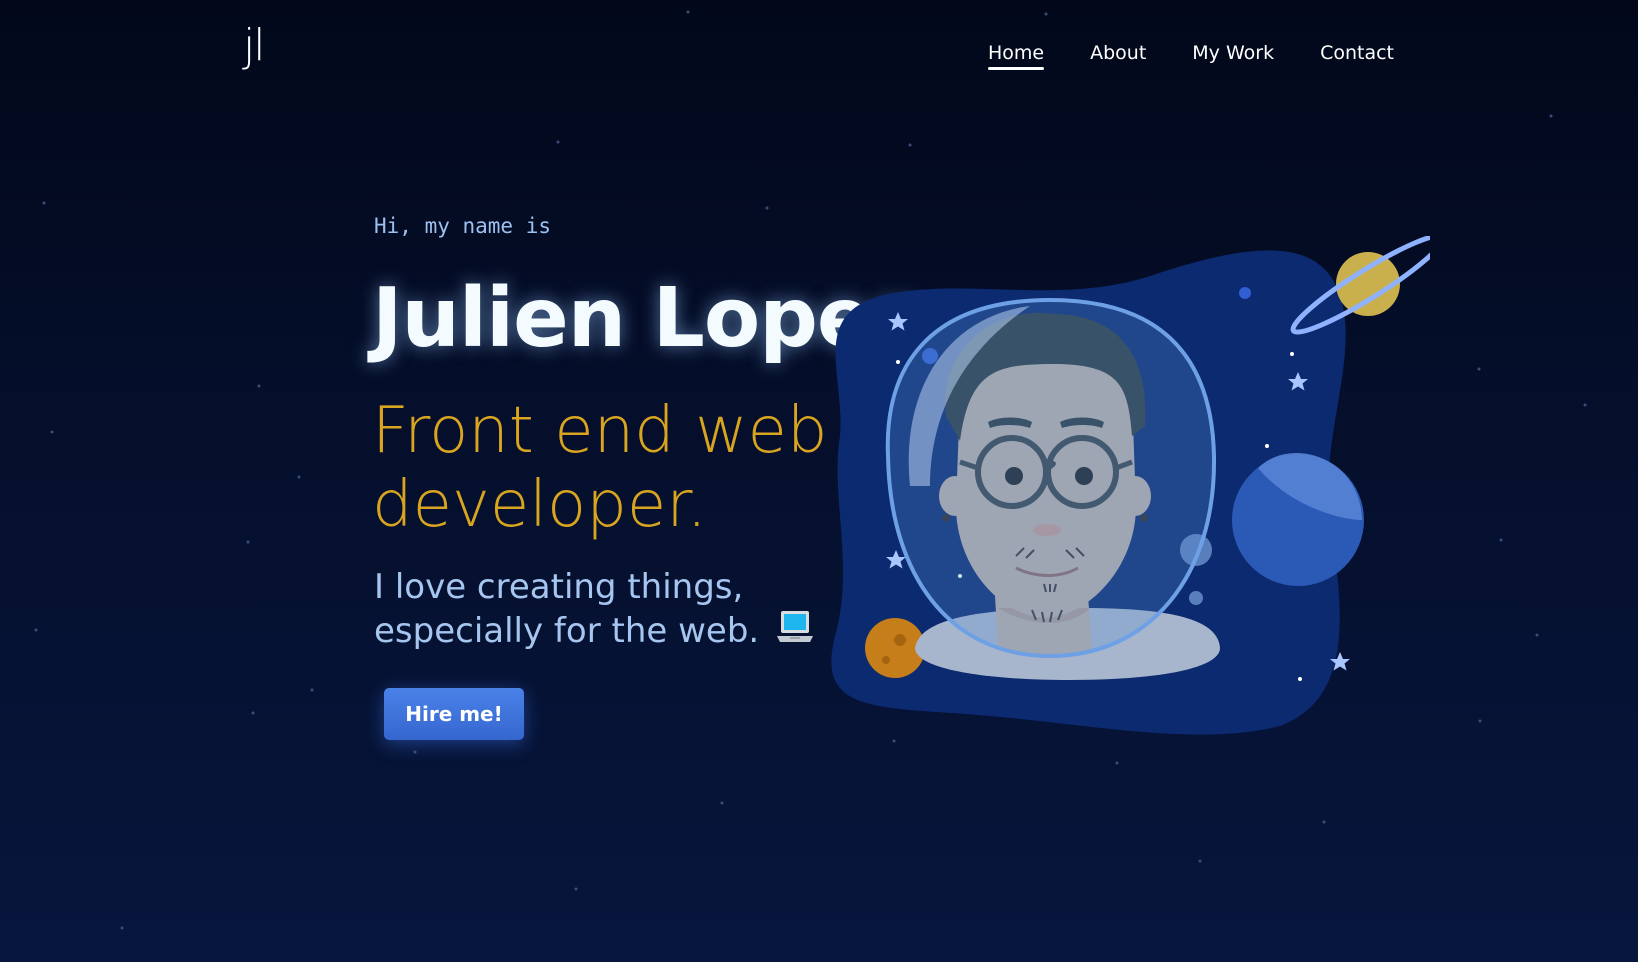 The image size is (1638, 962). Describe the element at coordinates (600, 468) in the screenshot. I see `hero-role: Front end web developer.` at that location.